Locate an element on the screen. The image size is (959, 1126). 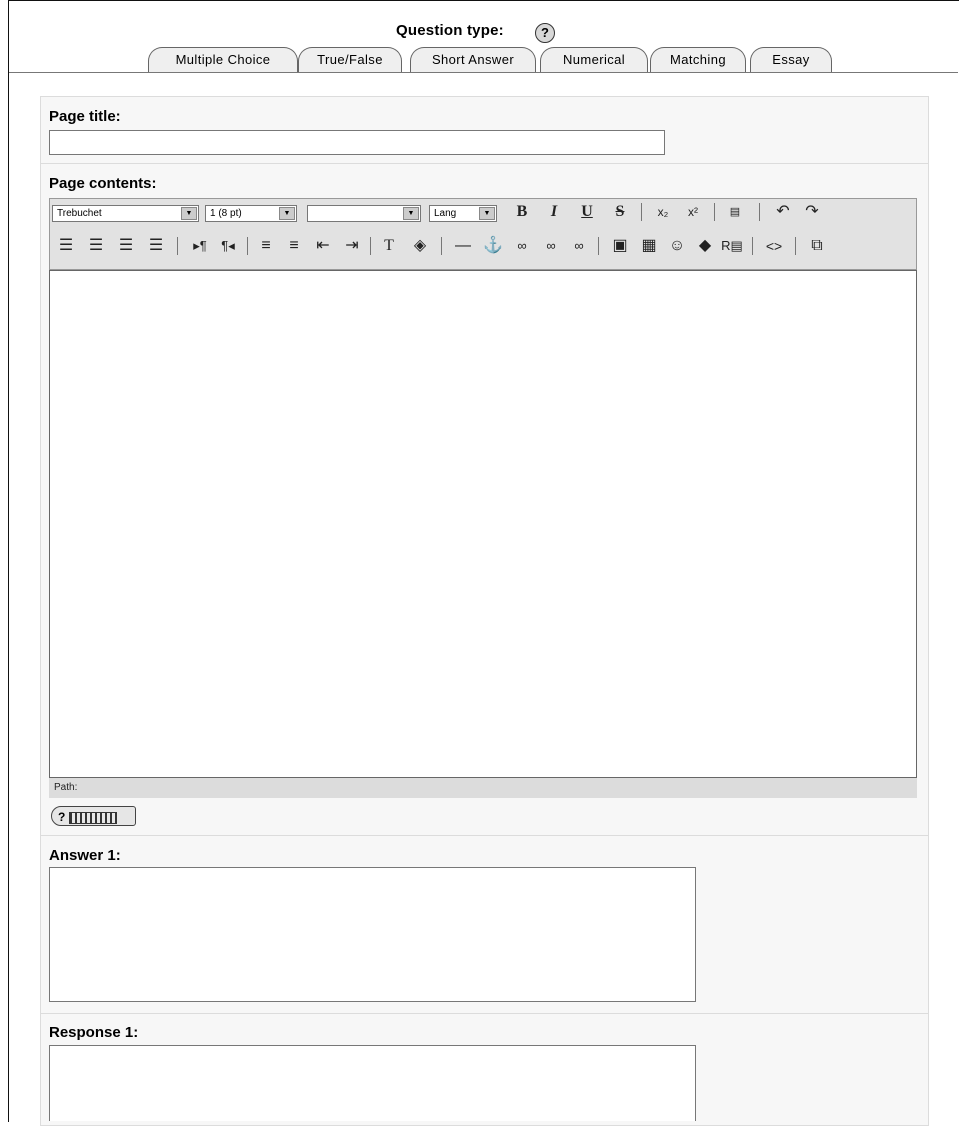
italic-icon: I is located at coordinates (554, 212).